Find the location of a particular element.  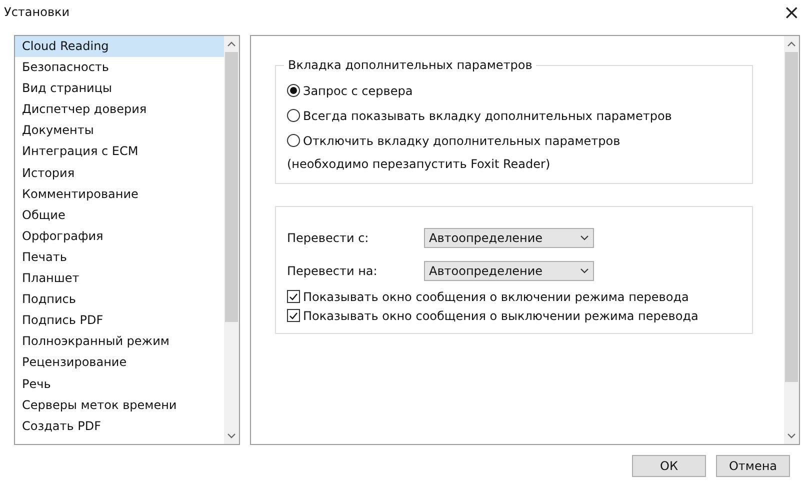

group-title: Вкладка дополнительных параметров is located at coordinates (410, 65).